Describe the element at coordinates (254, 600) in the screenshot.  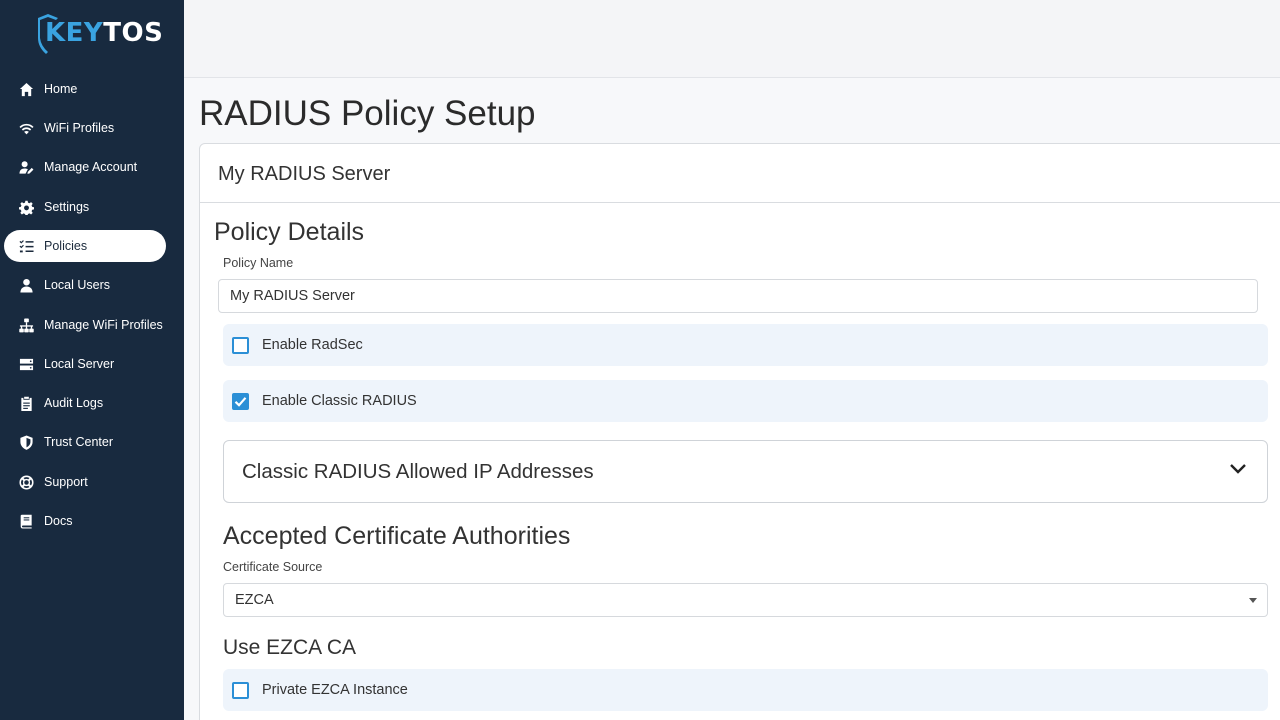
I see `certificate-source-value: EZCA` at that location.